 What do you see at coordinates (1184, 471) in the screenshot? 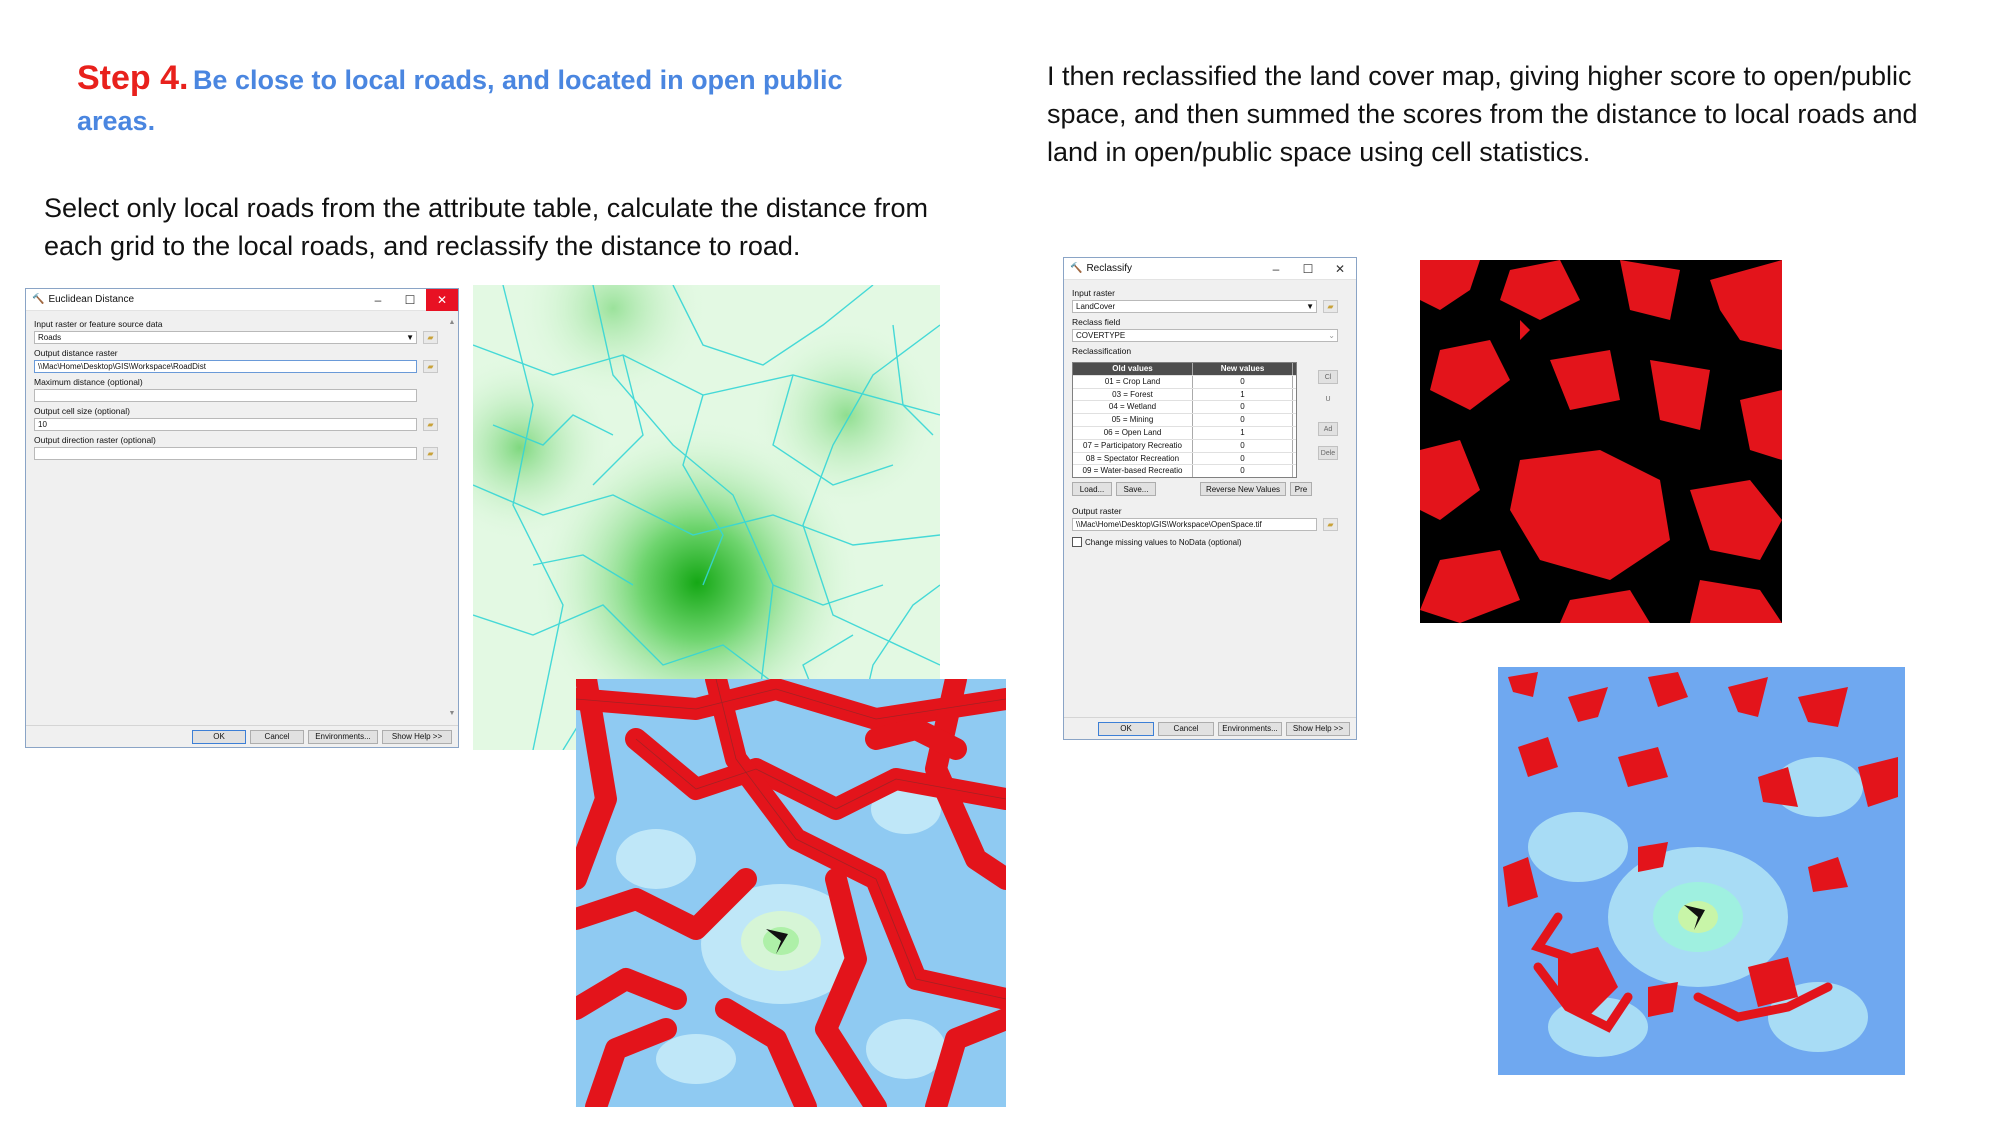
I see `table-row: 09 = Water-based Recreatio 0` at bounding box center [1184, 471].